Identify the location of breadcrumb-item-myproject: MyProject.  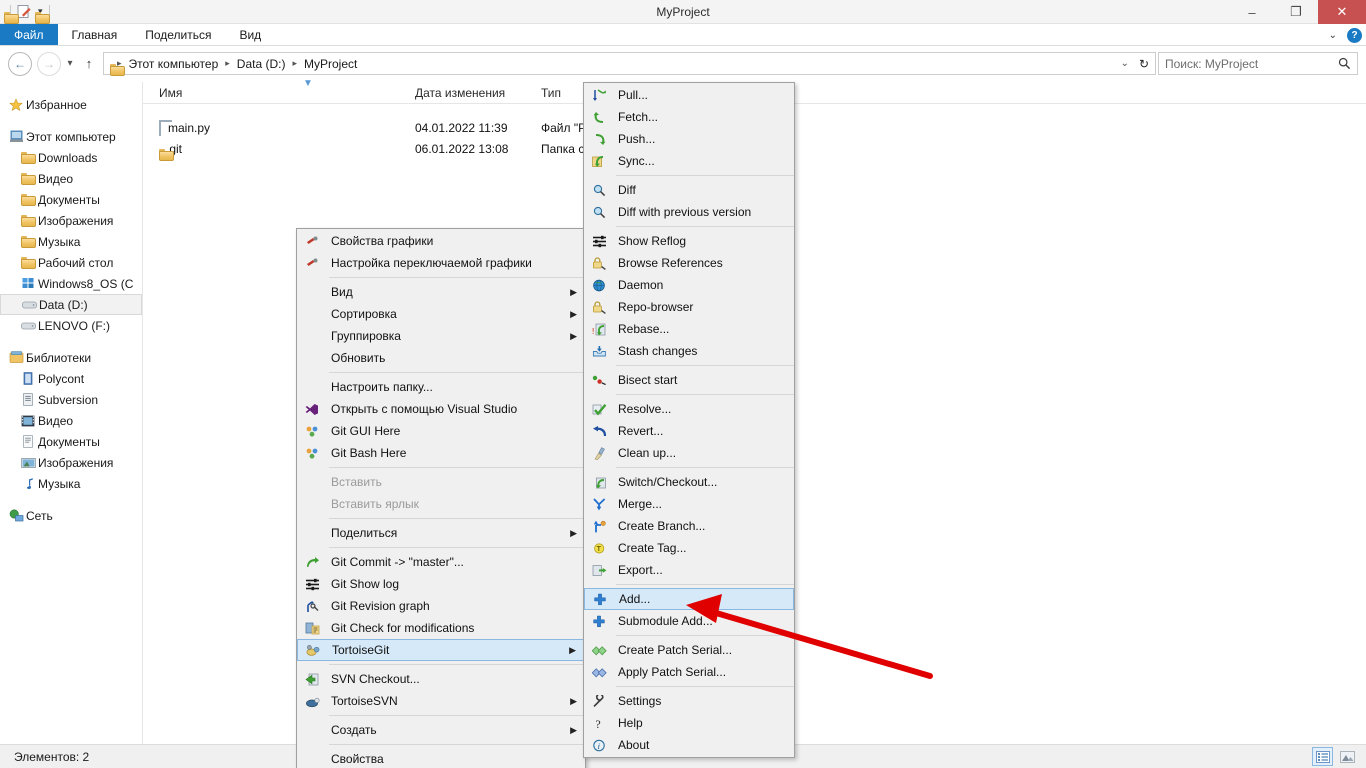
(330, 64).